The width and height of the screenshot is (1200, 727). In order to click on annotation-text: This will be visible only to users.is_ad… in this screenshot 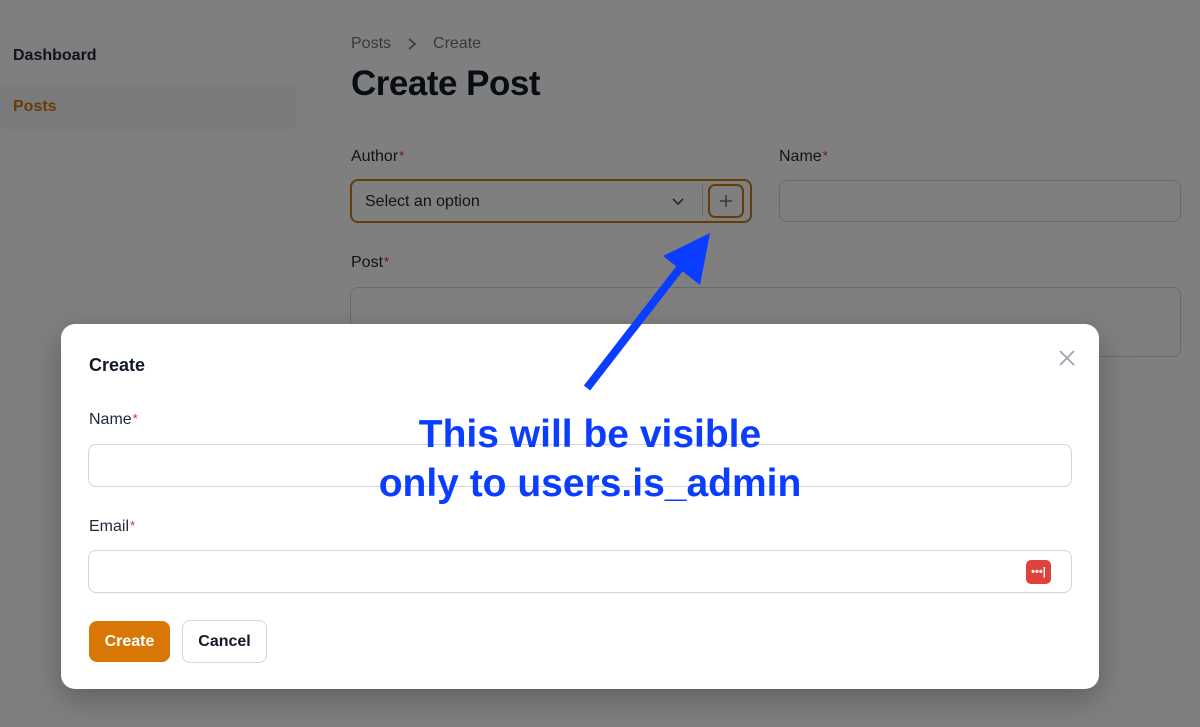, I will do `click(590, 459)`.